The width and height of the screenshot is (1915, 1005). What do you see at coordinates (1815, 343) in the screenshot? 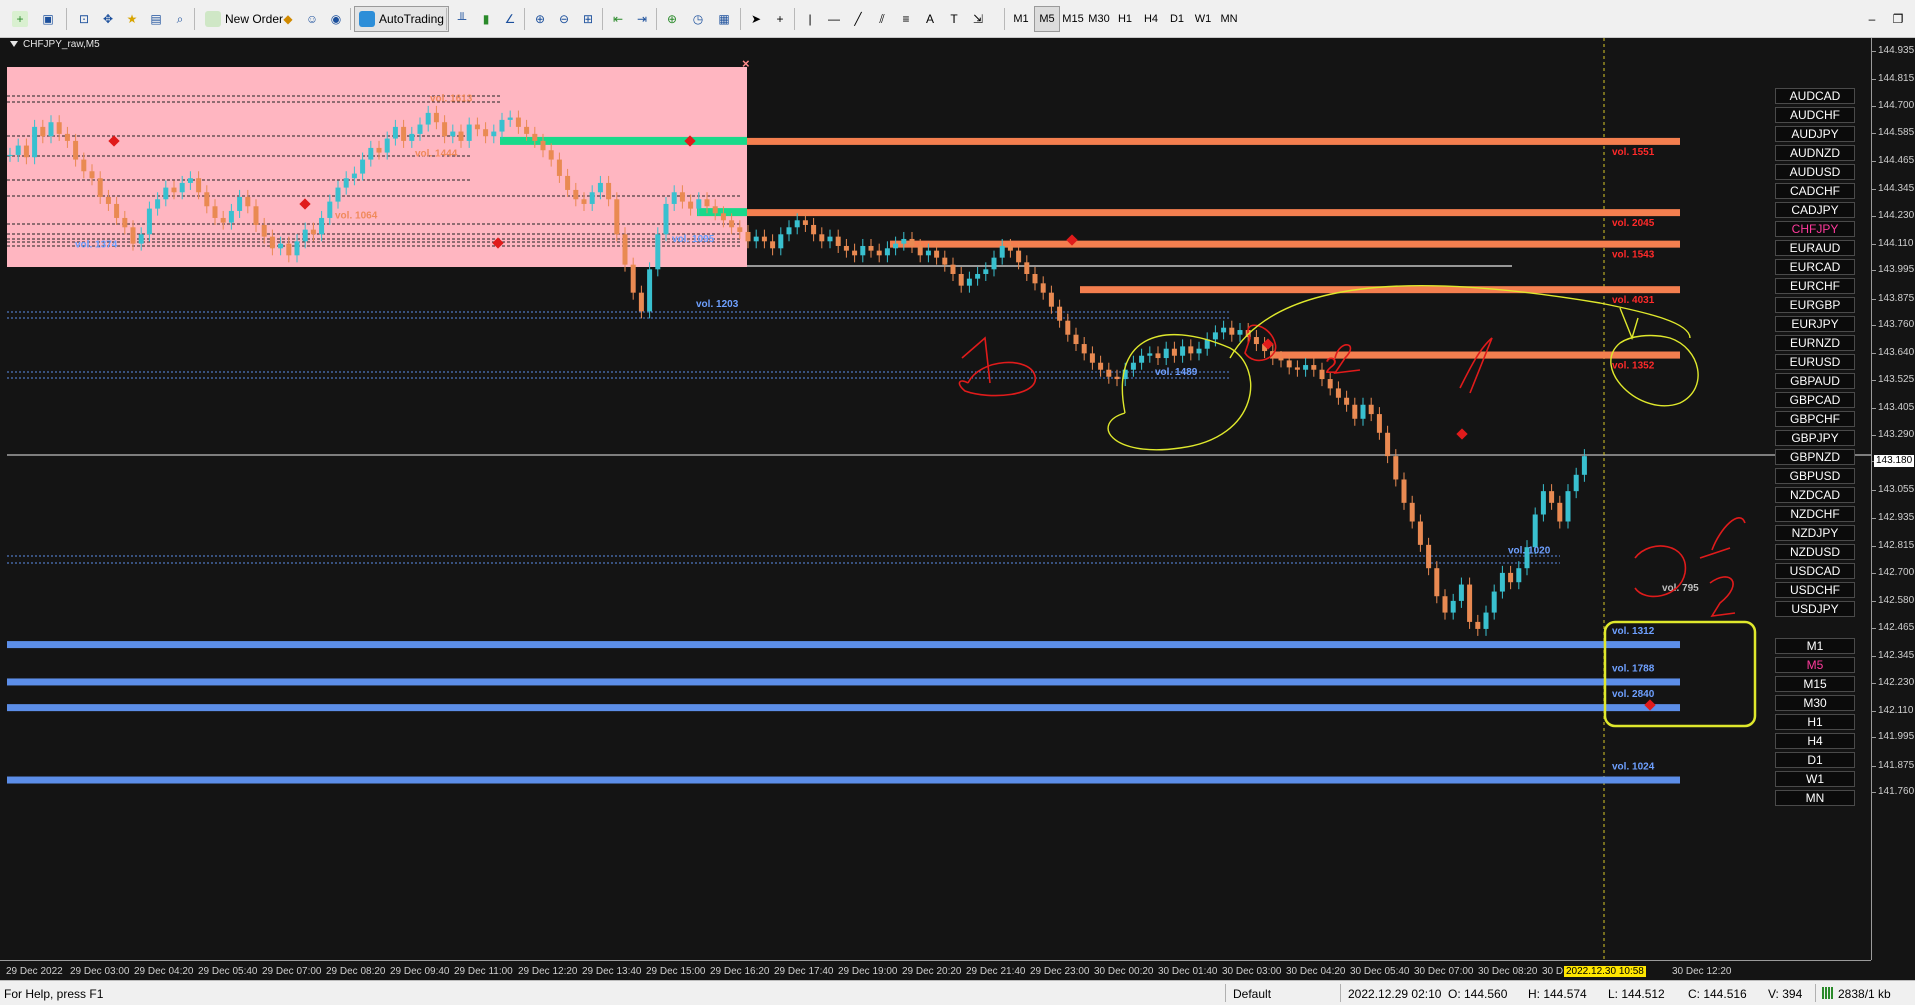
I see `symbol-button-eurnzd: EURNZD` at bounding box center [1815, 343].